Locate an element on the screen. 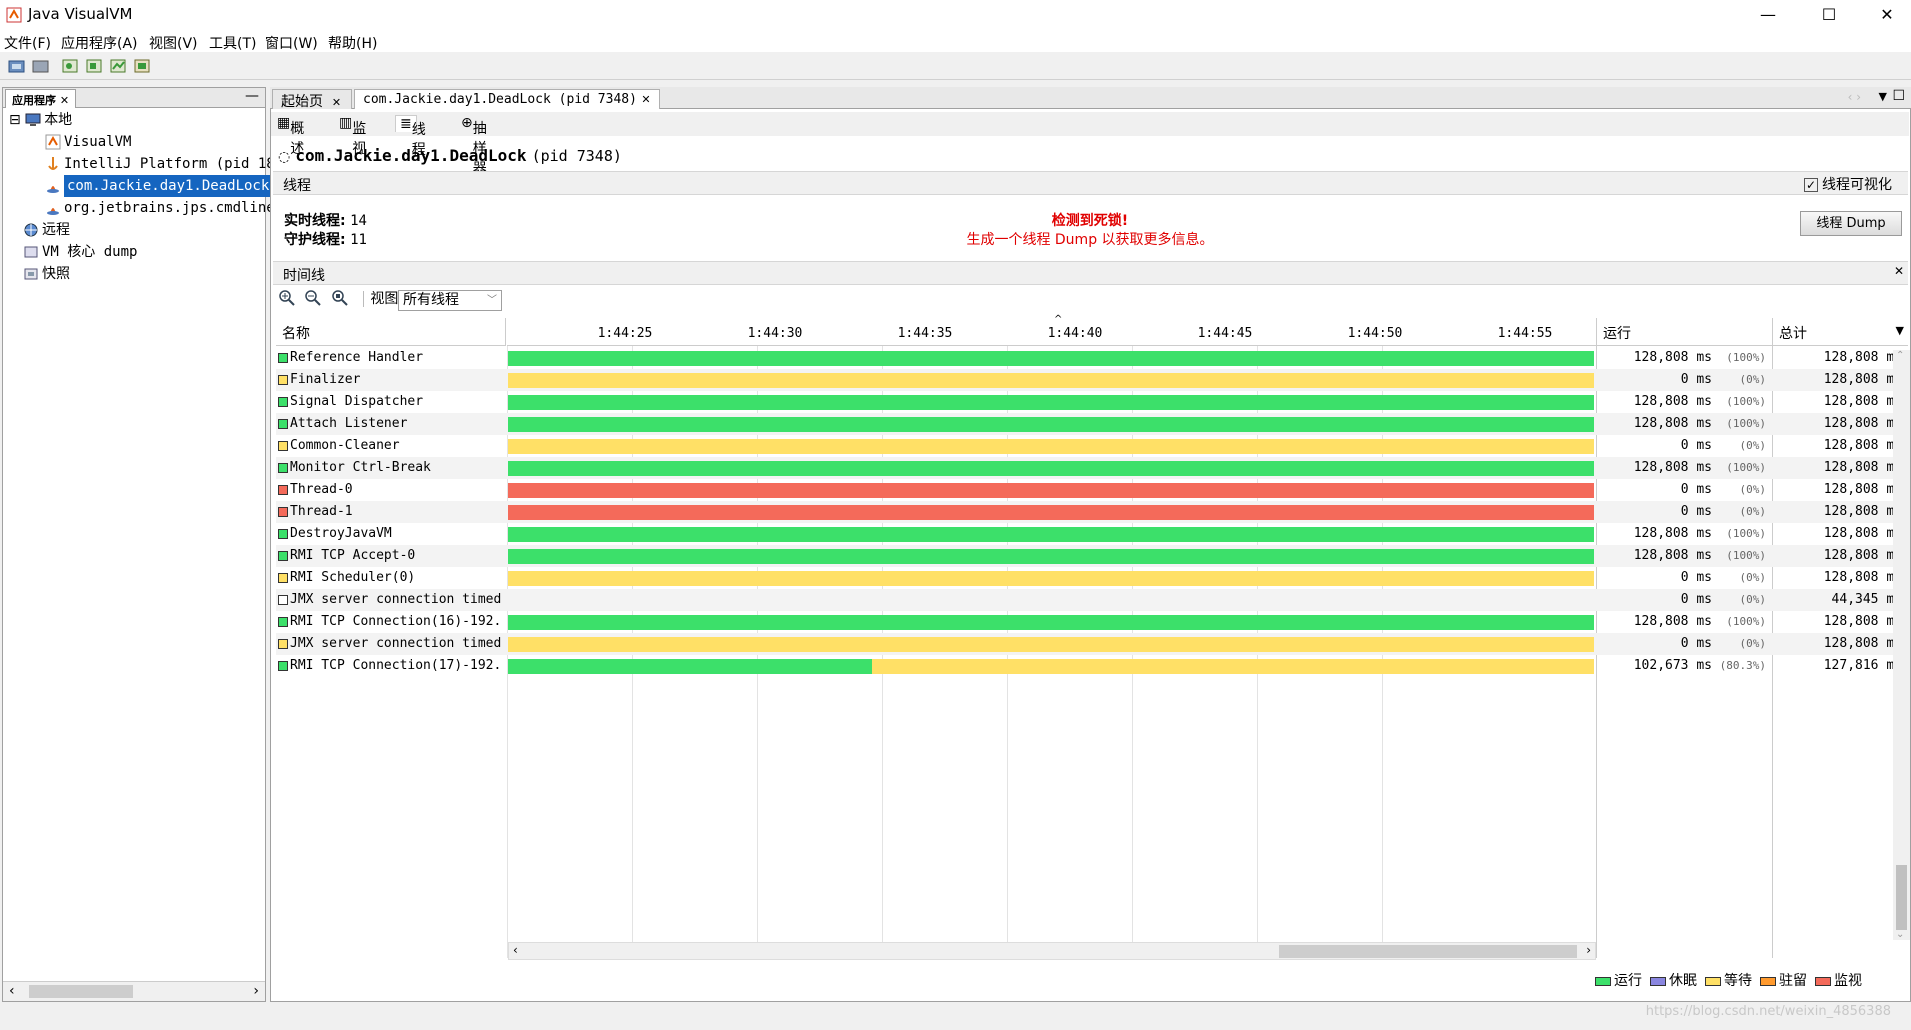 The image size is (1911, 1030). close-window-button: ✕ is located at coordinates (1887, 15).